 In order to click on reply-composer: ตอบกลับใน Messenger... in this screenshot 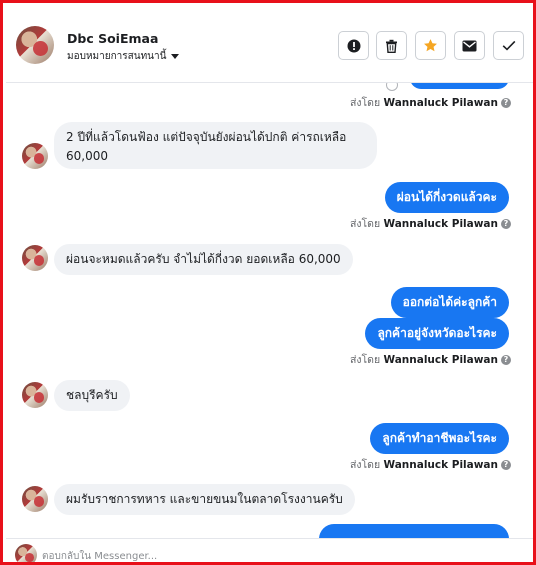, I will do `click(269, 550)`.